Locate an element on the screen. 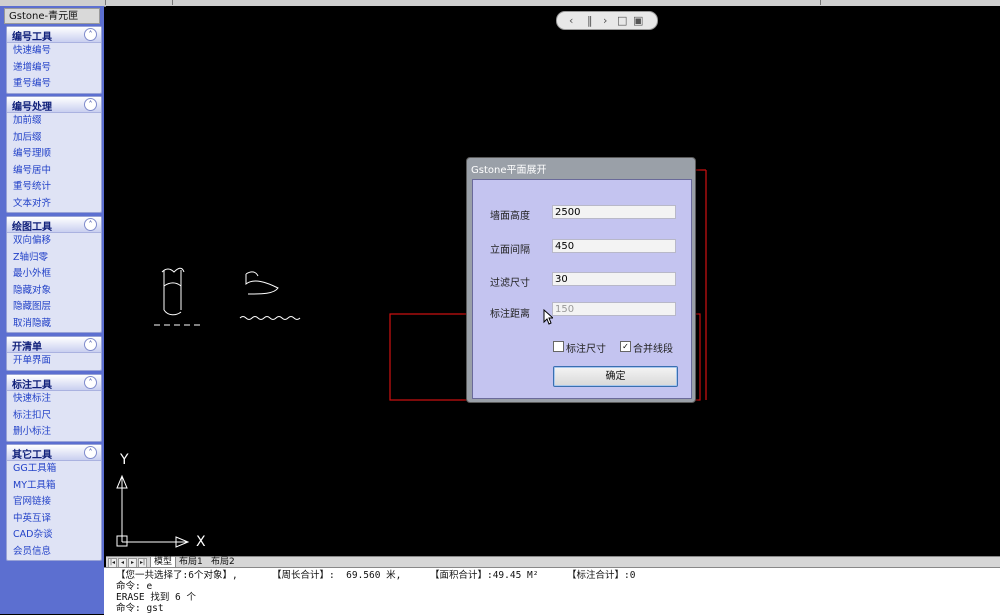 The height and width of the screenshot is (615, 1000). palette-group-title: 编号处理 is located at coordinates (32, 107).